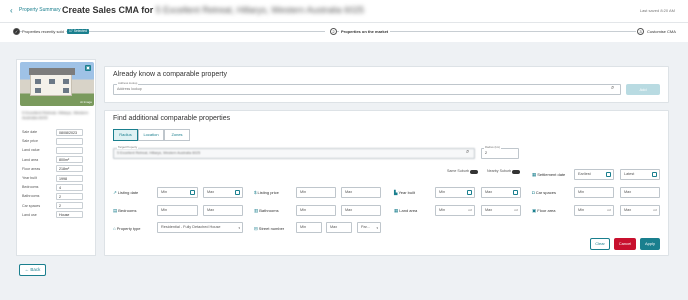 The image size is (688, 300). What do you see at coordinates (256, 210) in the screenshot?
I see `bath-icon: ▥` at bounding box center [256, 210].